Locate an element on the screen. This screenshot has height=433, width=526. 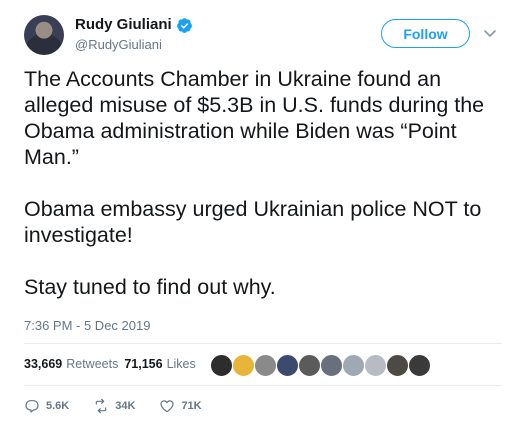
user-info: Rudy Giuliani @RudyGiuliani is located at coordinates (134, 34).